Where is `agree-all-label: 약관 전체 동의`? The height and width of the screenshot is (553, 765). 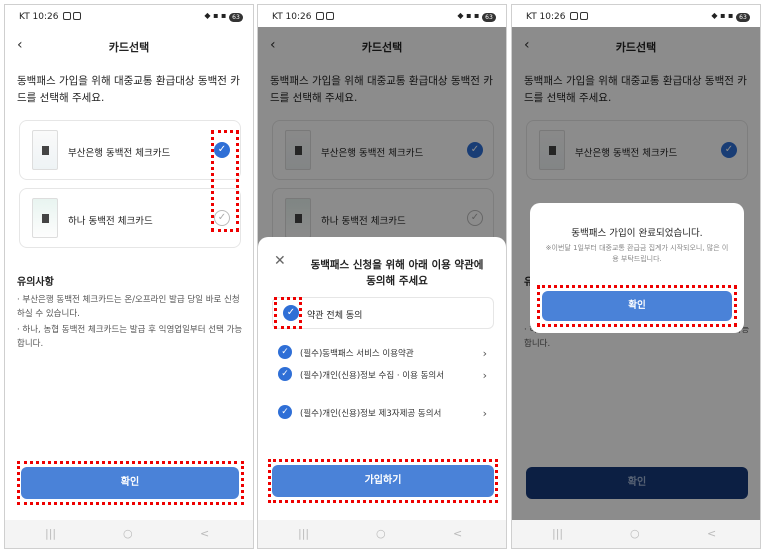
agree-all-label: 약관 전체 동의 is located at coordinates (335, 316).